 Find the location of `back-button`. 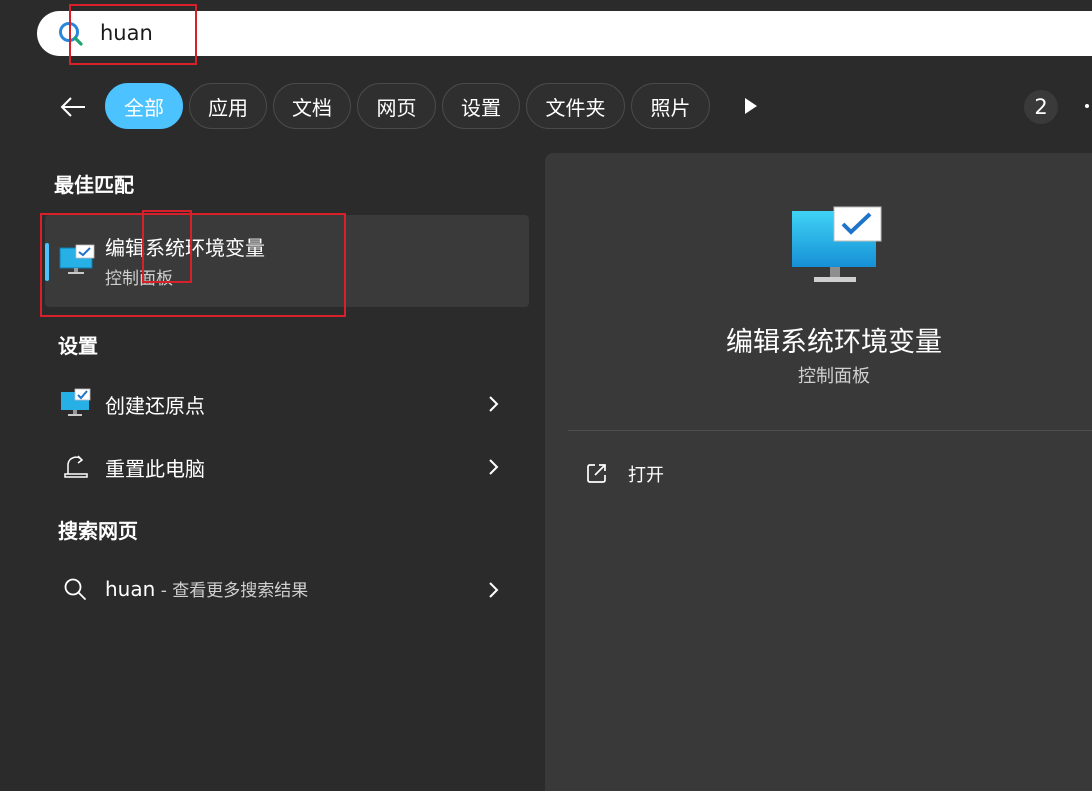

back-button is located at coordinates (73, 107).